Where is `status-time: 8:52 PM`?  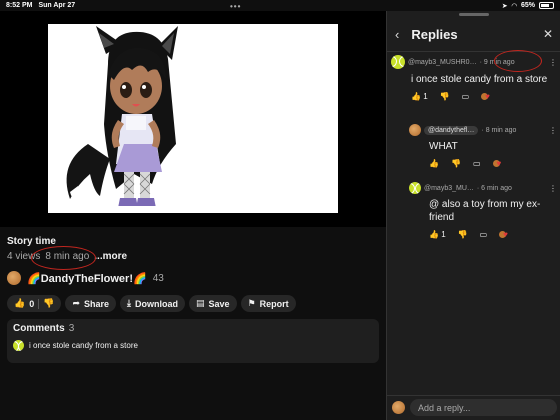
status-time: 8:52 PM is located at coordinates (19, 5).